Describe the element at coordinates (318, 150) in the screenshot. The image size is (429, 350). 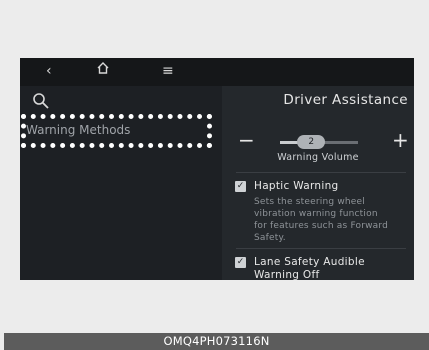
I see `volume-control: − 2 + Warning Volume` at that location.